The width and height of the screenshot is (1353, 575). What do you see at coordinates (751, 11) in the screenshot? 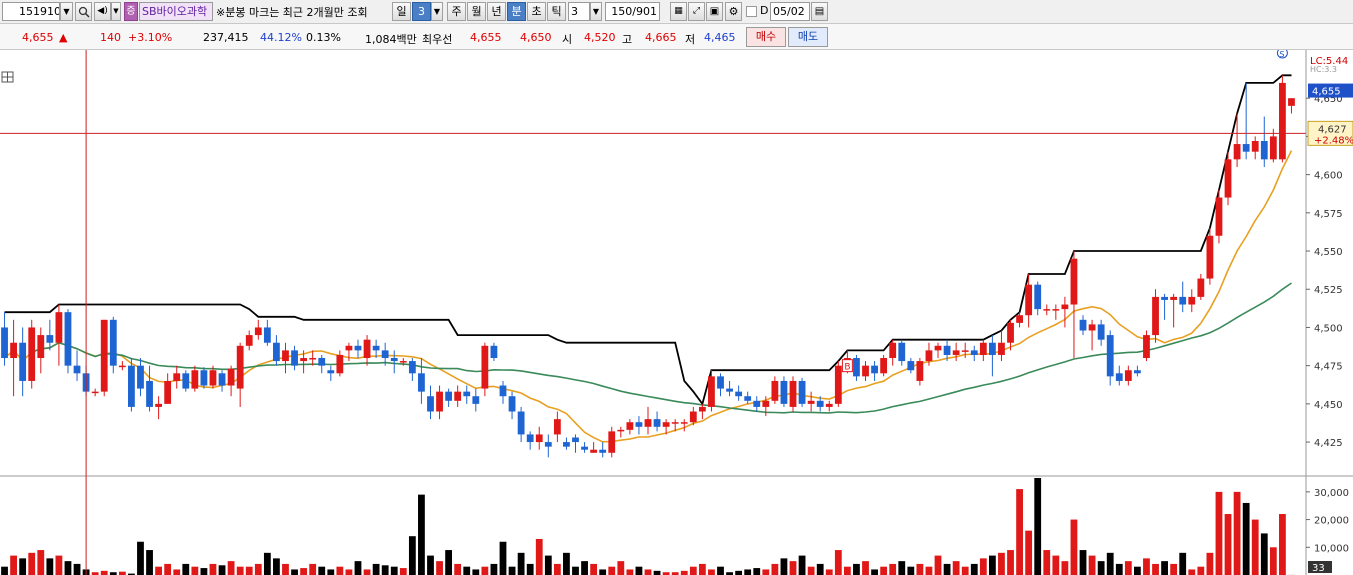
I see `date-checkbox` at bounding box center [751, 11].